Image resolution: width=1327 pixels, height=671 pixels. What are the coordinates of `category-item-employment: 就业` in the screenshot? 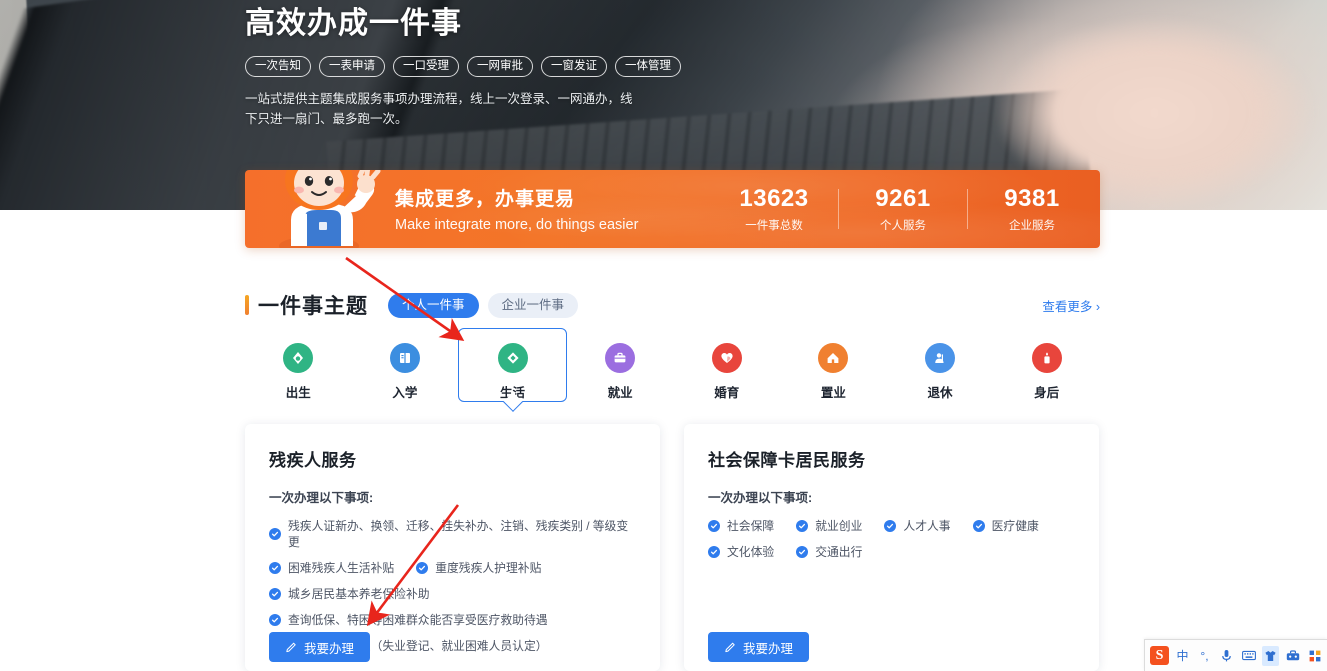 It's located at (620, 370).